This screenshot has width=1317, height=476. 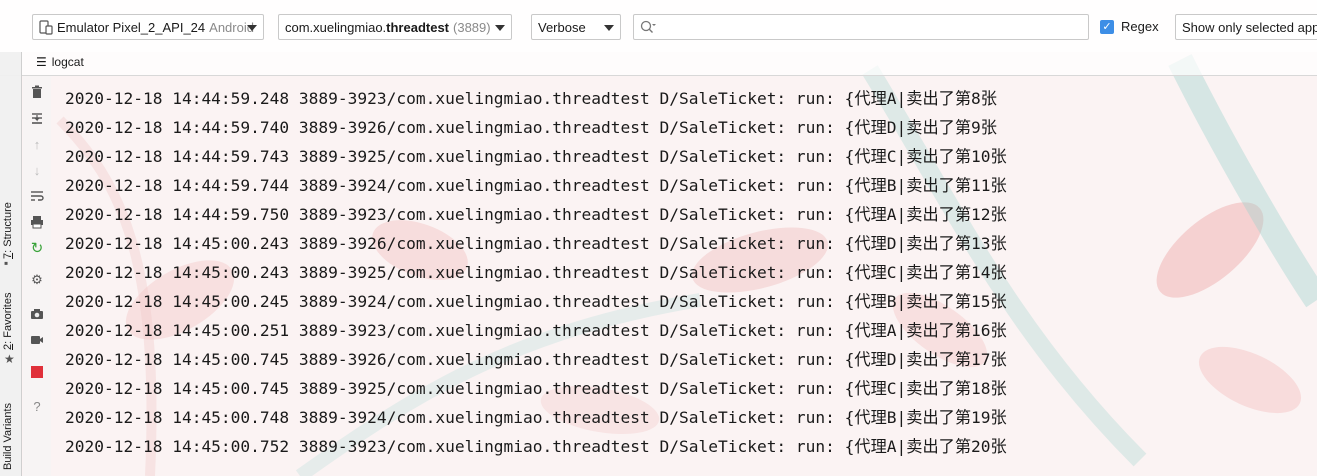 What do you see at coordinates (874, 27) in the screenshot?
I see `search-input` at bounding box center [874, 27].